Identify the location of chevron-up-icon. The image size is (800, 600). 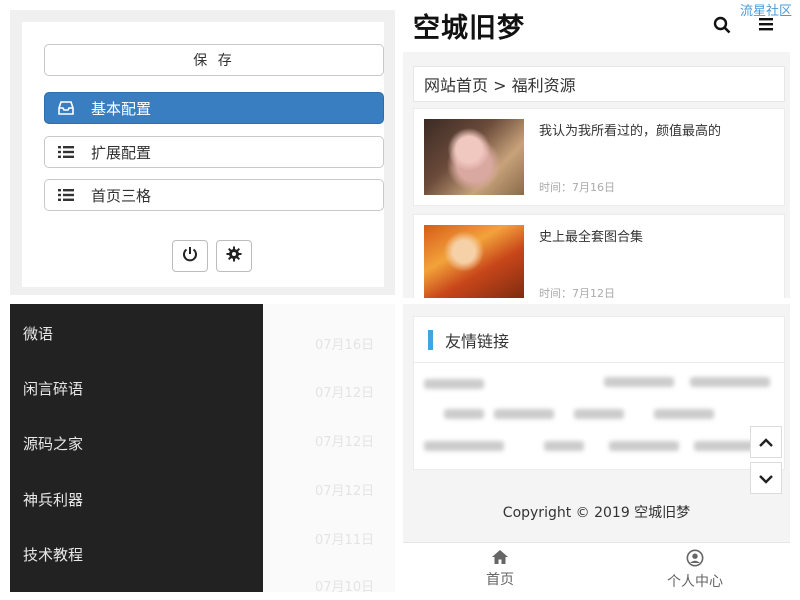
(766, 442).